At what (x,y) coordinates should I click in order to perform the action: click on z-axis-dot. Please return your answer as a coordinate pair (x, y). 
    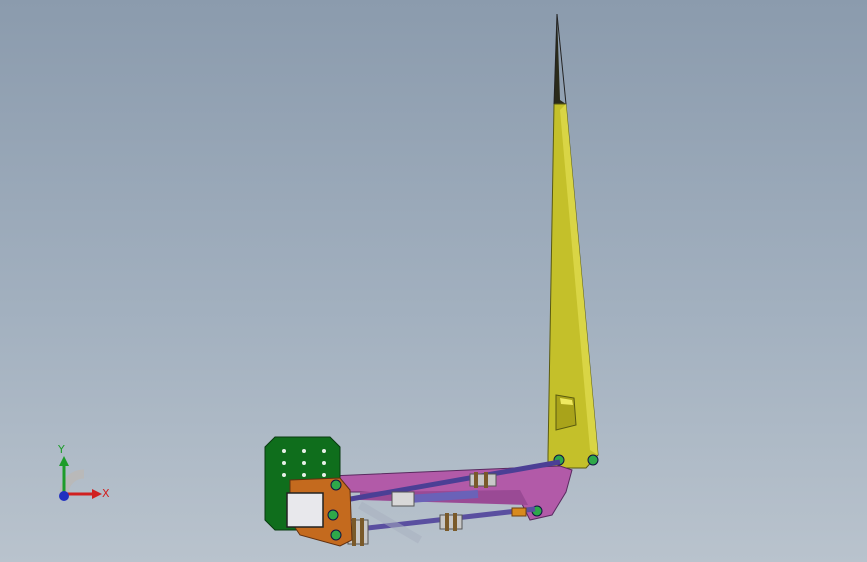
    Looking at the image, I should click on (64, 496).